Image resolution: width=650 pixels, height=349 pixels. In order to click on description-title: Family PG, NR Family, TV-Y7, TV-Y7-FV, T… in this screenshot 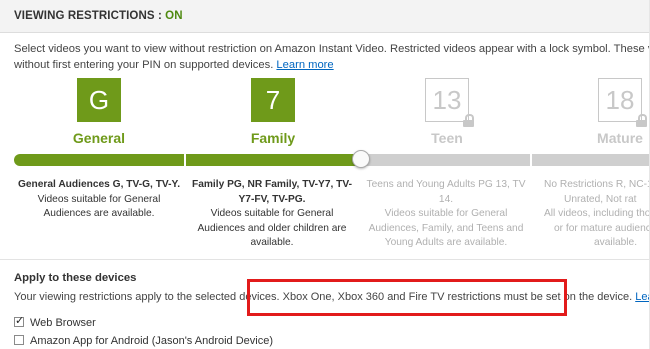, I will do `click(272, 192)`.